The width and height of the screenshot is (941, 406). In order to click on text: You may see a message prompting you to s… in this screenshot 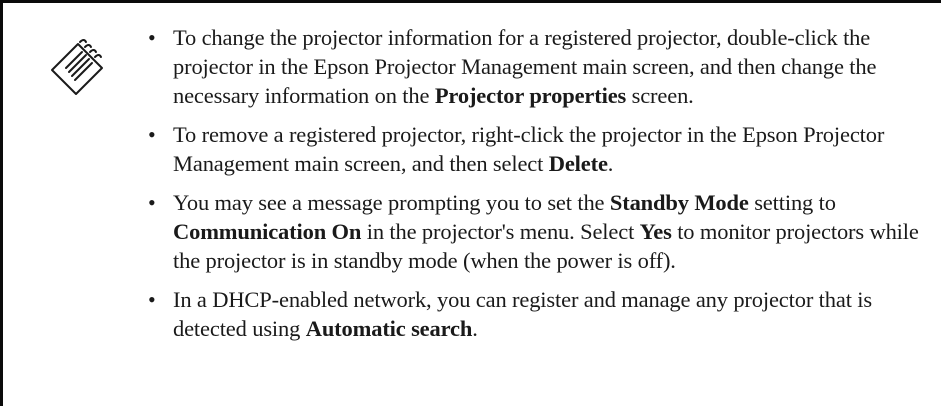, I will do `click(391, 202)`.